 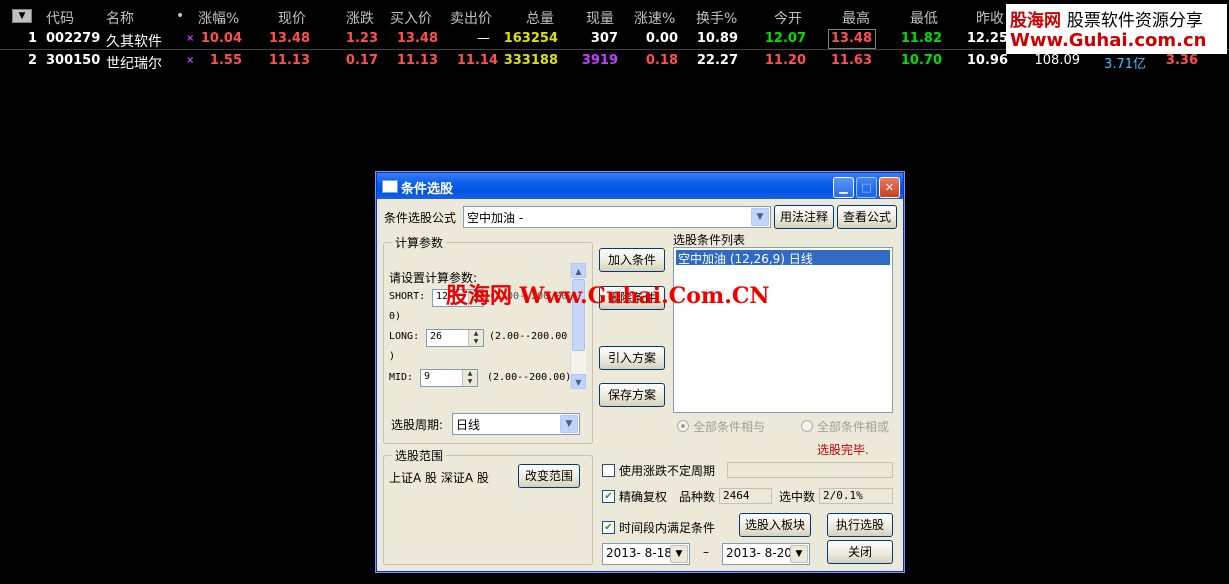 I want to click on cell-pct: 10.04, so click(x=221, y=38).